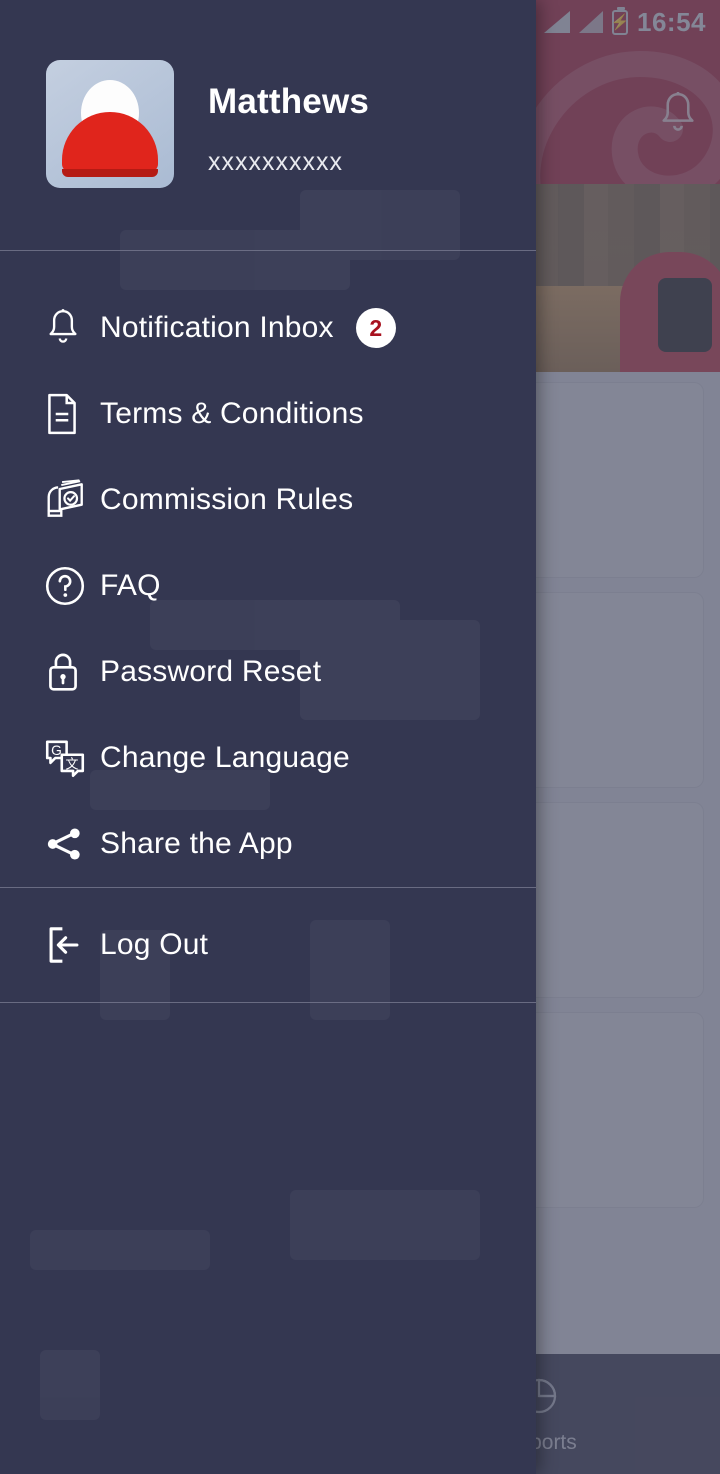 This screenshot has width=720, height=1474. What do you see at coordinates (268, 125) in the screenshot?
I see `drawer-profile-header: Matthews xxxxxxxxxx` at bounding box center [268, 125].